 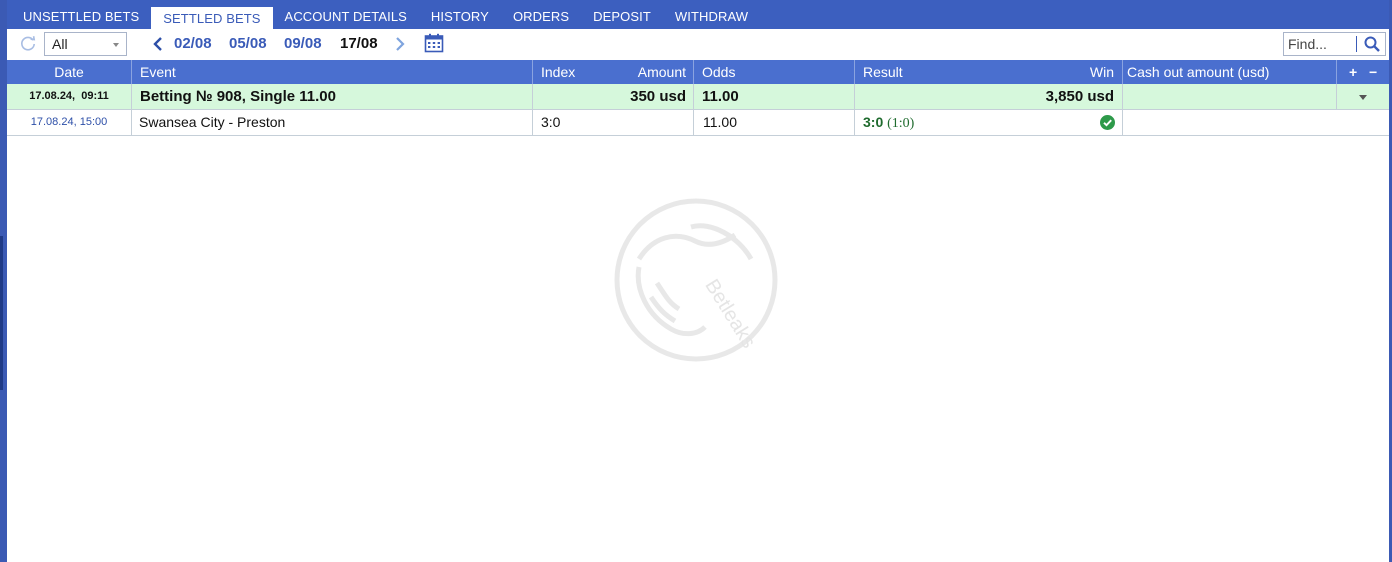 I want to click on filter-select-value: All, so click(x=60, y=44).